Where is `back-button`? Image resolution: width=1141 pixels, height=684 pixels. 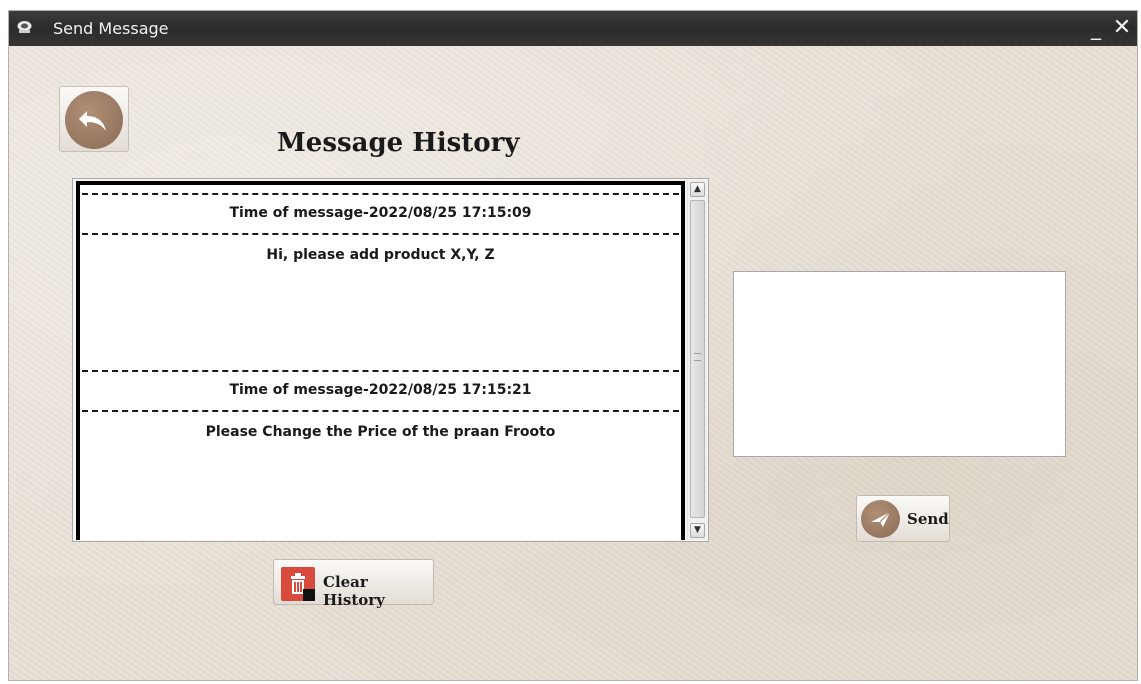
back-button is located at coordinates (94, 119).